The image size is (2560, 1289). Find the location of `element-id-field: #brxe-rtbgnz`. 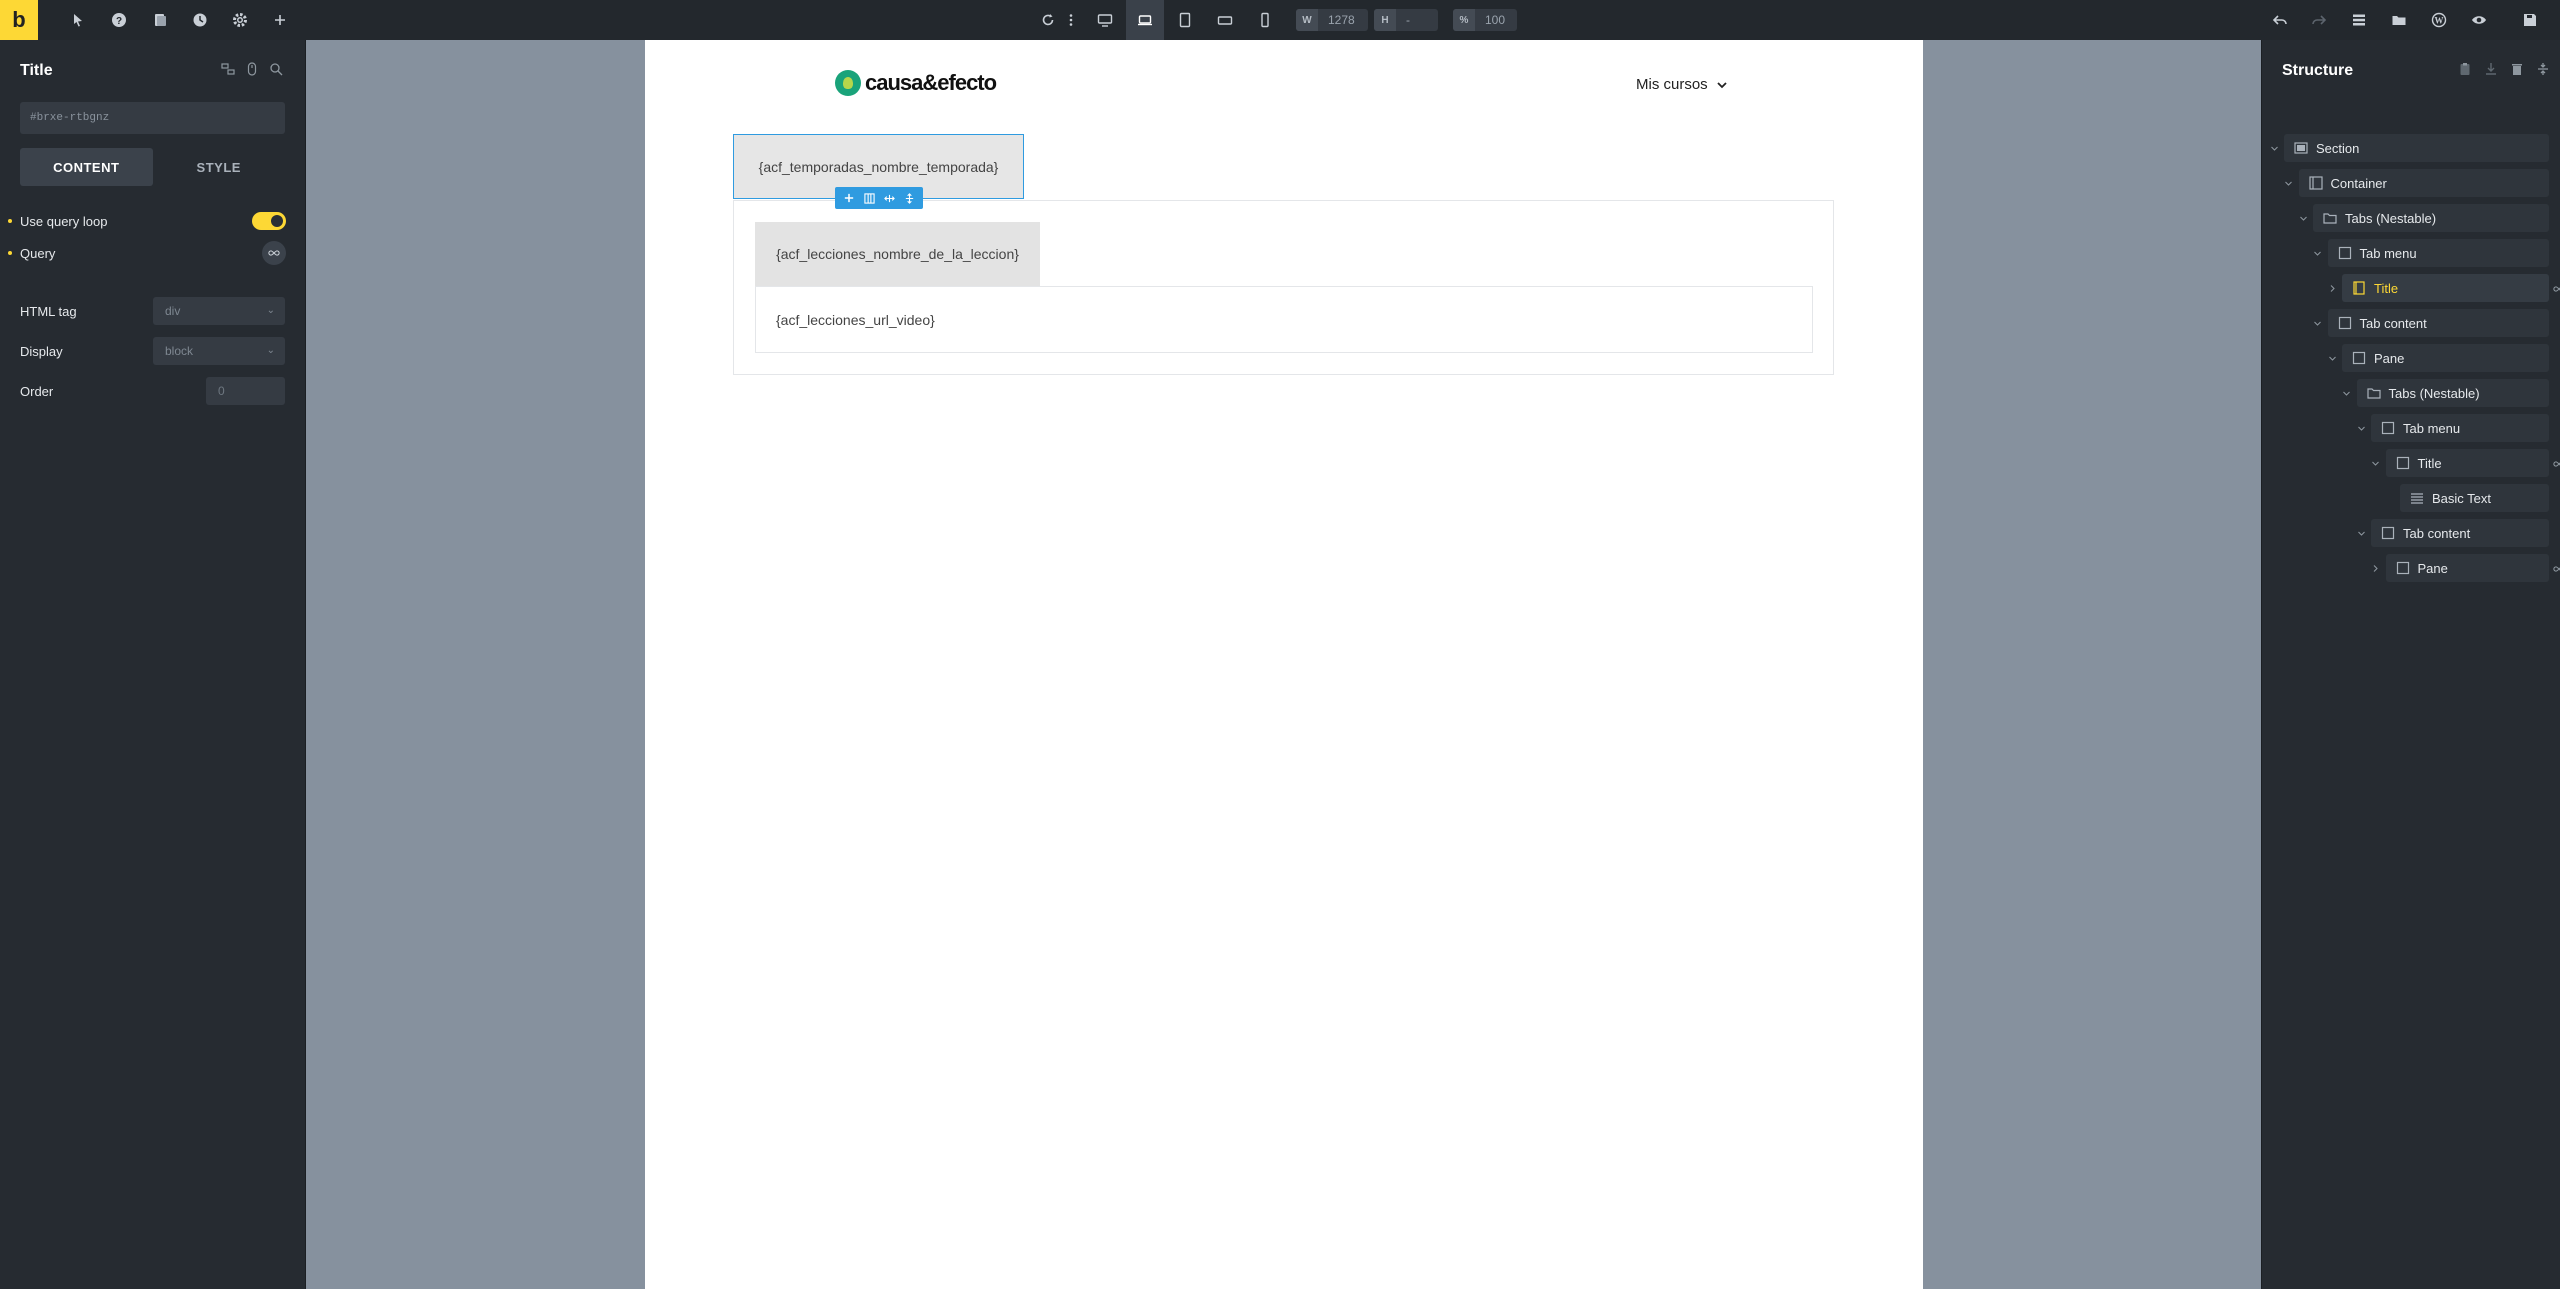

element-id-field: #brxe-rtbgnz is located at coordinates (152, 118).